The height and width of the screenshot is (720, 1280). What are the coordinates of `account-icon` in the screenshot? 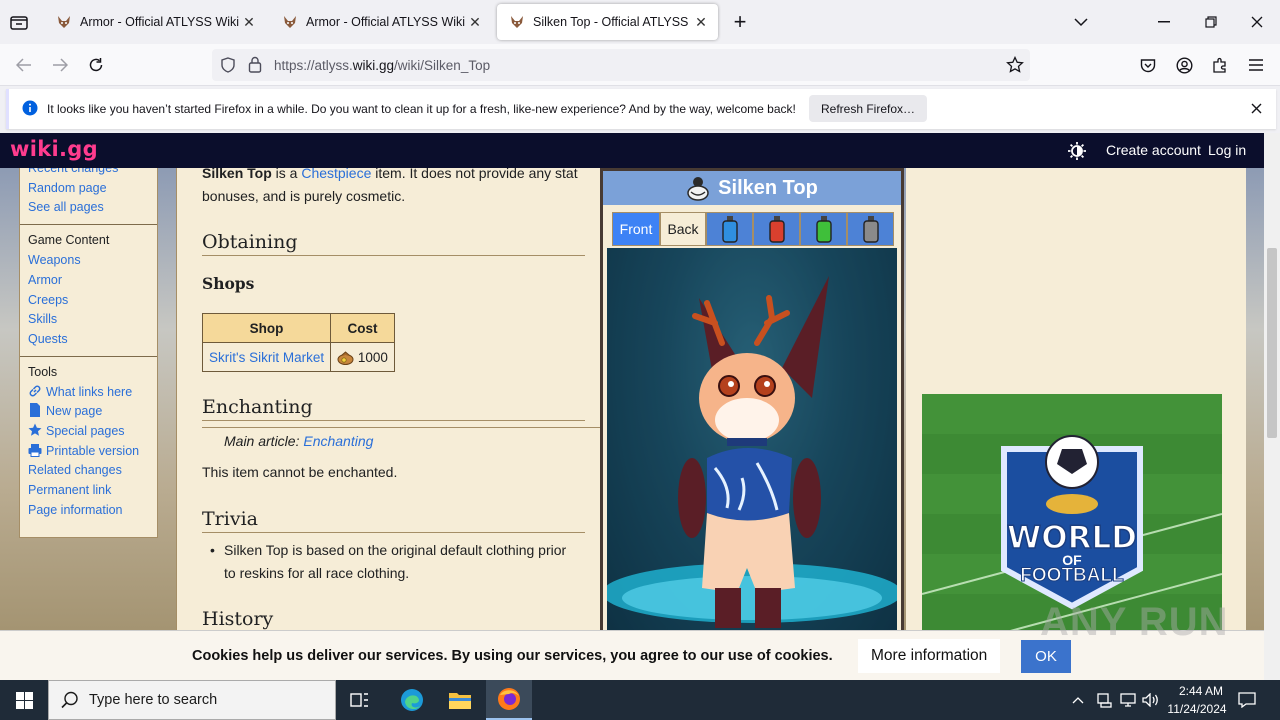 It's located at (1184, 65).